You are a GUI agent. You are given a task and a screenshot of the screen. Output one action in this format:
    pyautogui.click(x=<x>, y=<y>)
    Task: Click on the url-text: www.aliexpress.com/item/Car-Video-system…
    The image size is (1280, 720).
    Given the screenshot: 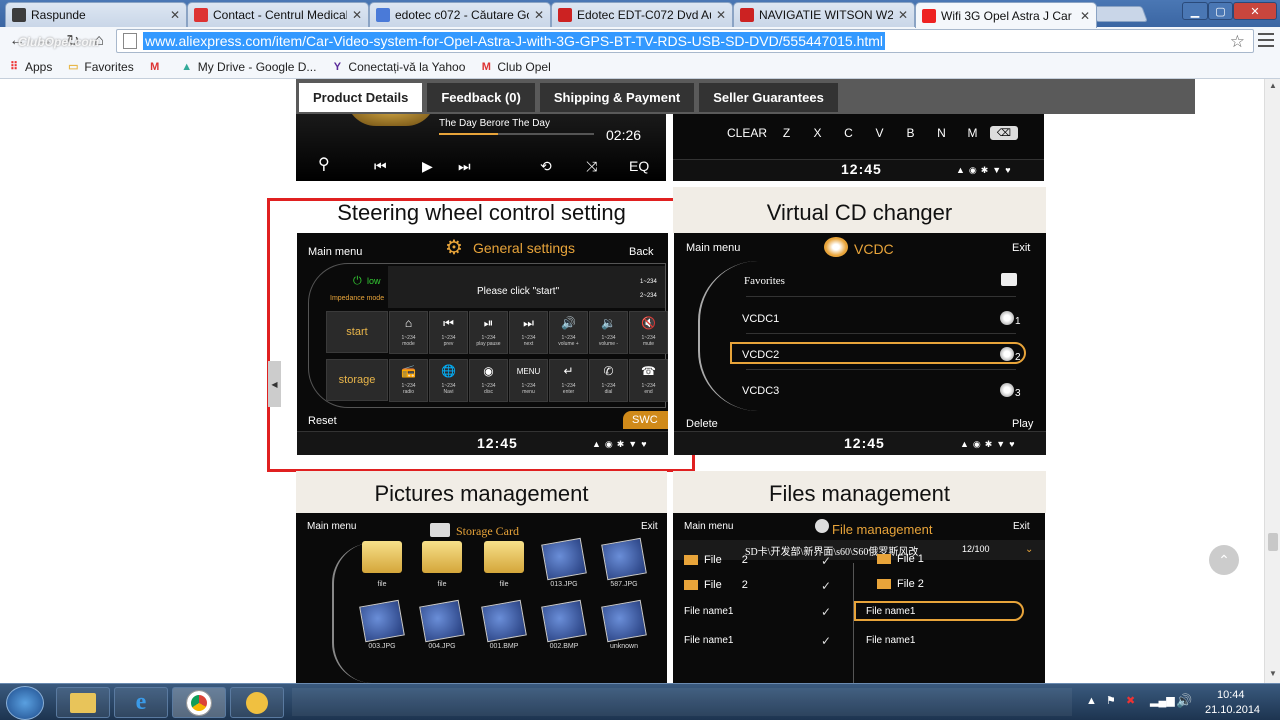 What is the action you would take?
    pyautogui.click(x=514, y=41)
    